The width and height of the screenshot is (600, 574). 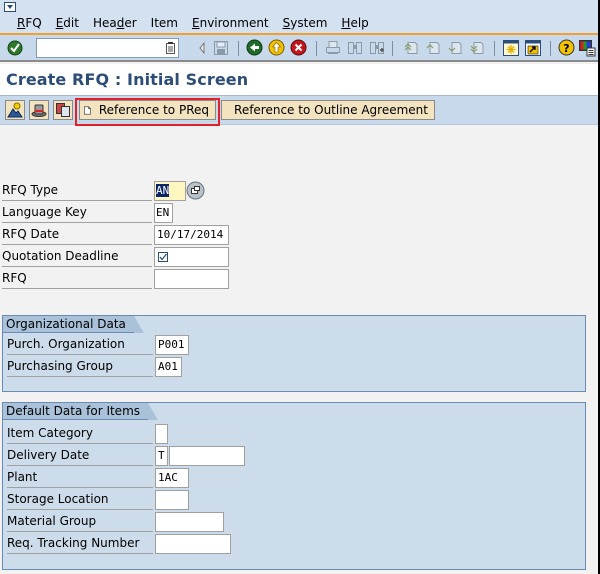 What do you see at coordinates (73, 324) in the screenshot?
I see `organizational-data-title: Organizational Data` at bounding box center [73, 324].